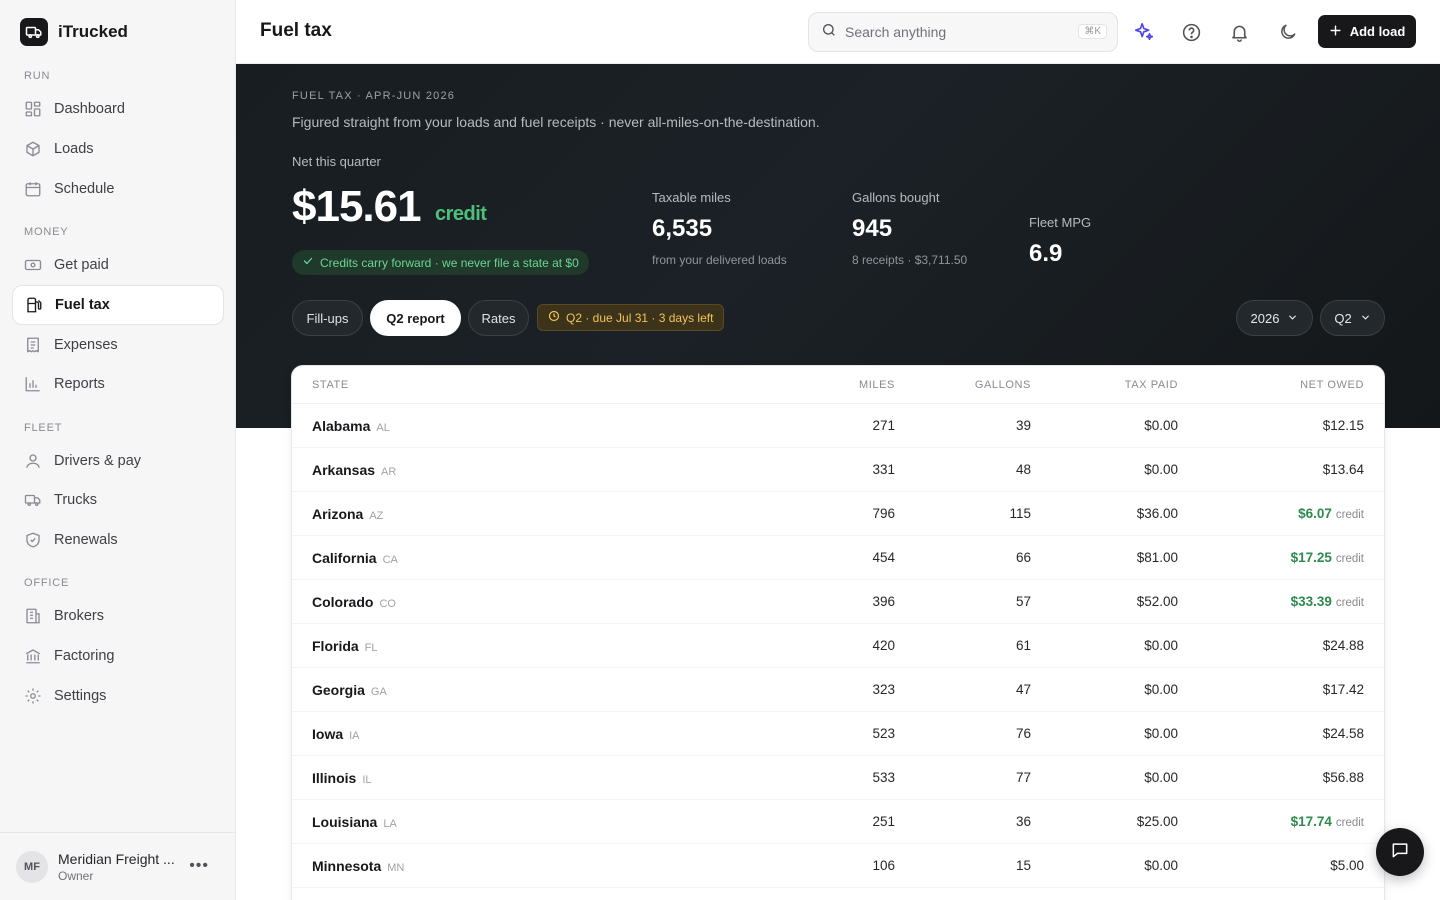 This screenshot has height=900, width=1440. Describe the element at coordinates (1315, 513) in the screenshot. I see `net-owed-value: $6.07` at that location.